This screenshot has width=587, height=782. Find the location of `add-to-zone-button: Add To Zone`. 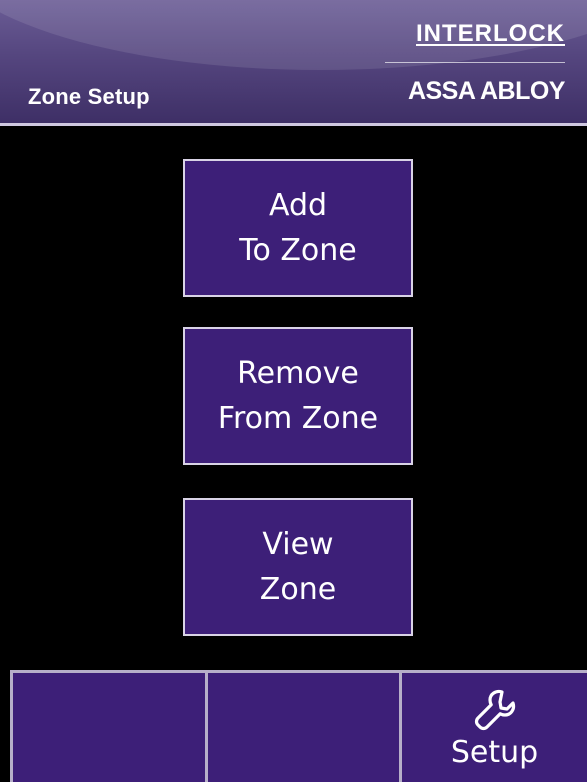

add-to-zone-button: Add To Zone is located at coordinates (298, 228).